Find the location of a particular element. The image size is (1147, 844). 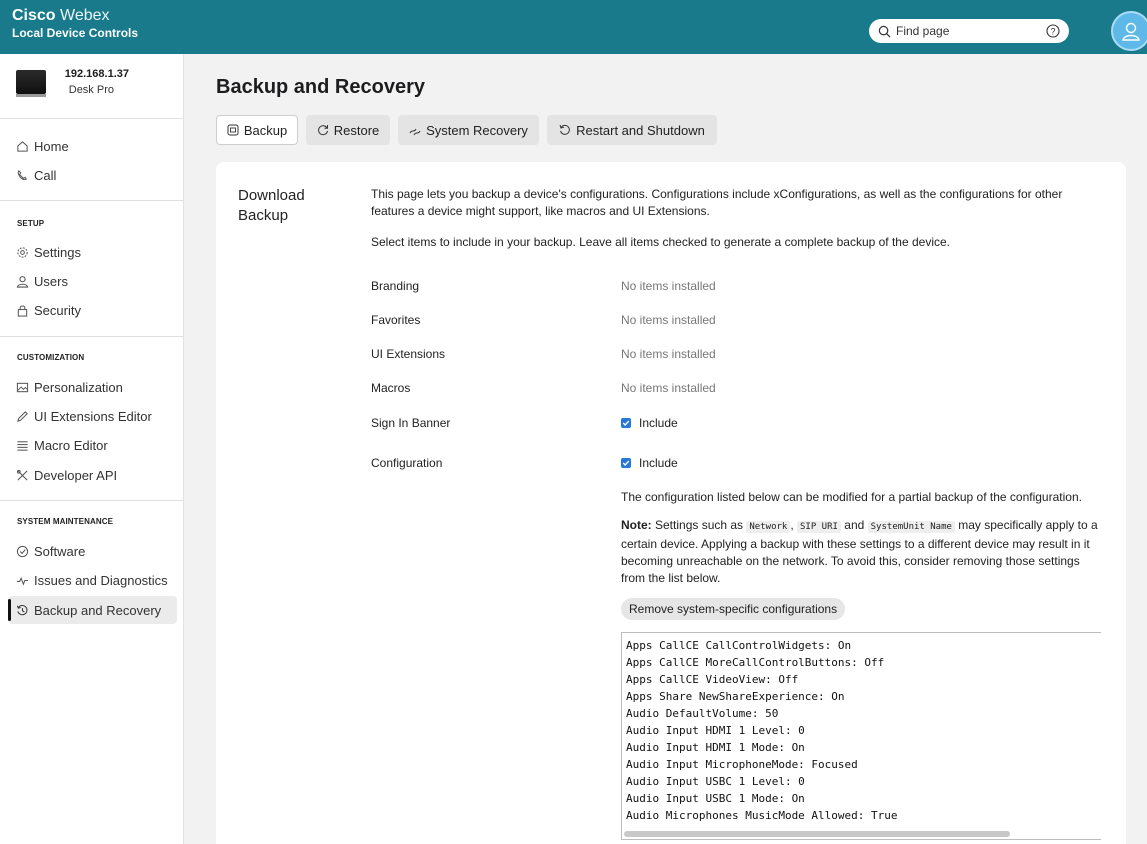

sidebar-item-macro-editor: Macro Editor is located at coordinates (92, 445).